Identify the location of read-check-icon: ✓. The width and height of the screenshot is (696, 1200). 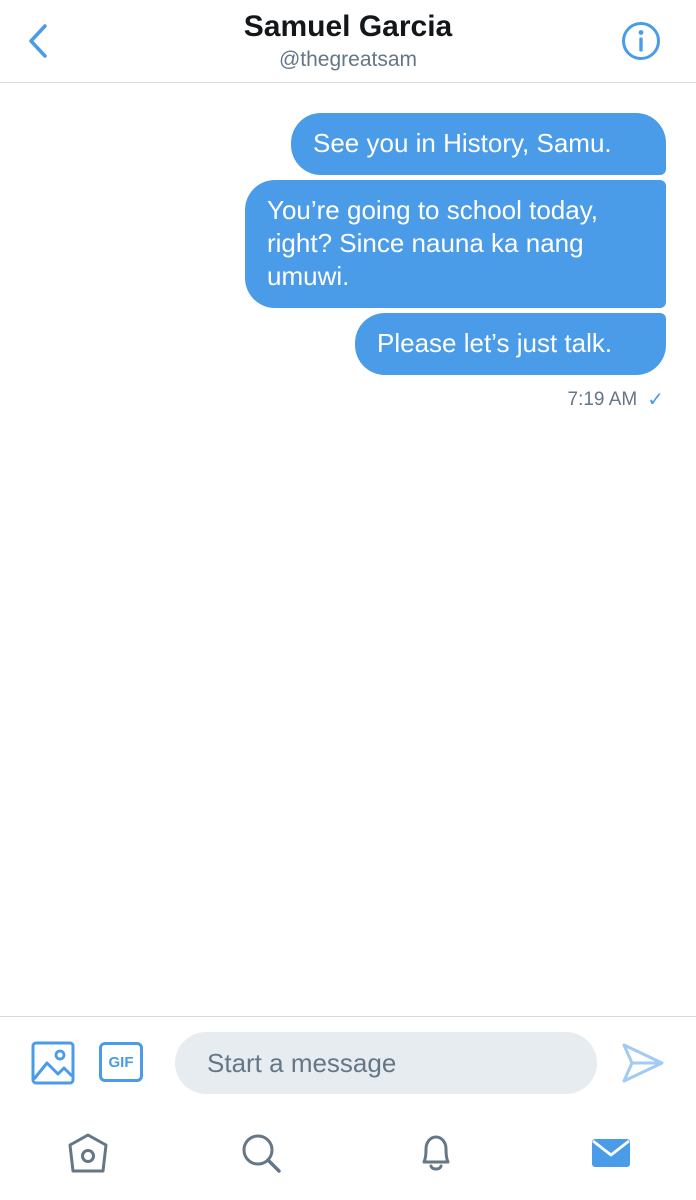
(655, 400).